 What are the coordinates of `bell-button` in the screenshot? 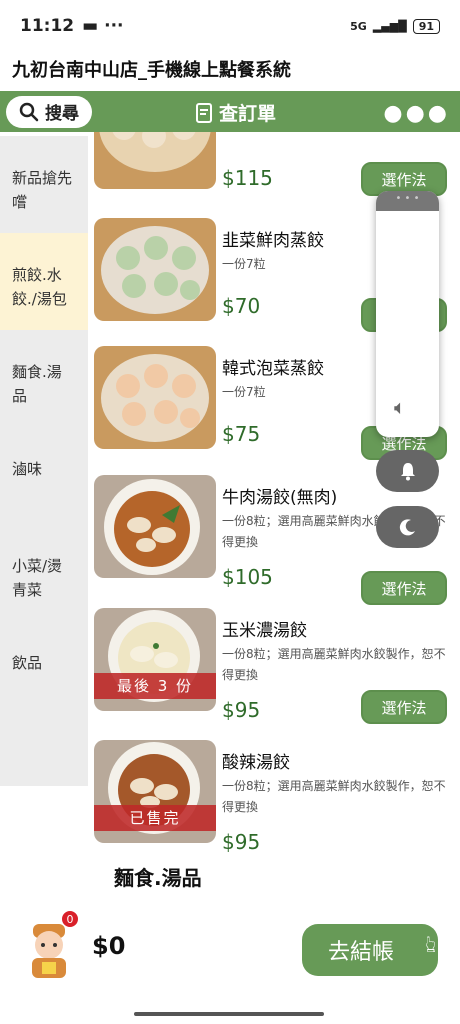 It's located at (407, 471).